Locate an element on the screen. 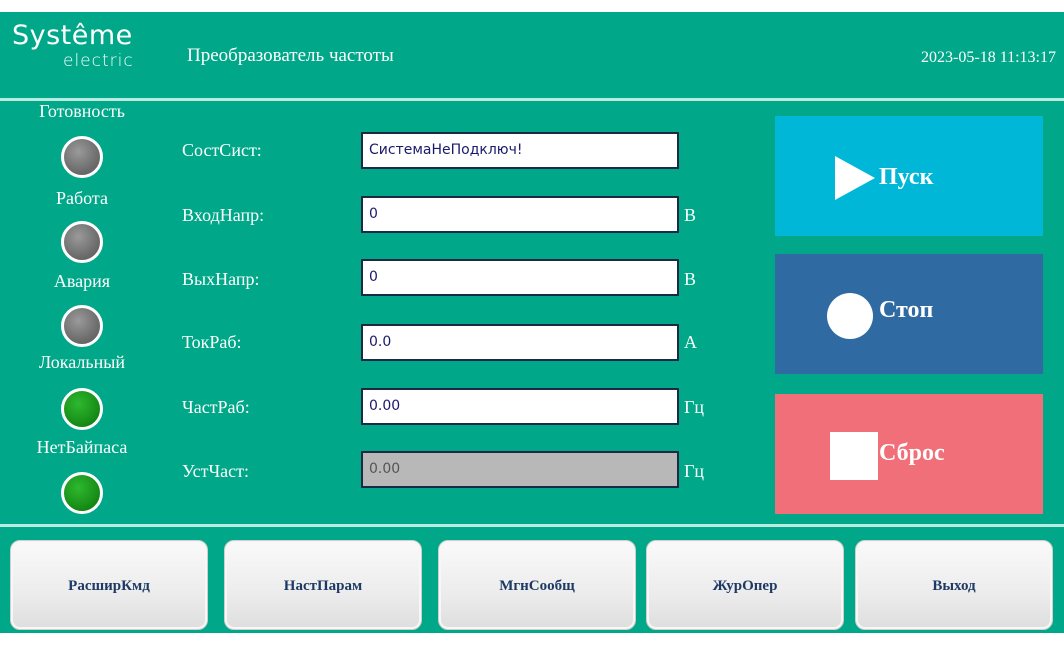 Image resolution: width=1064 pixels, height=646 pixels. unit-operating-current: А is located at coordinates (690, 342).